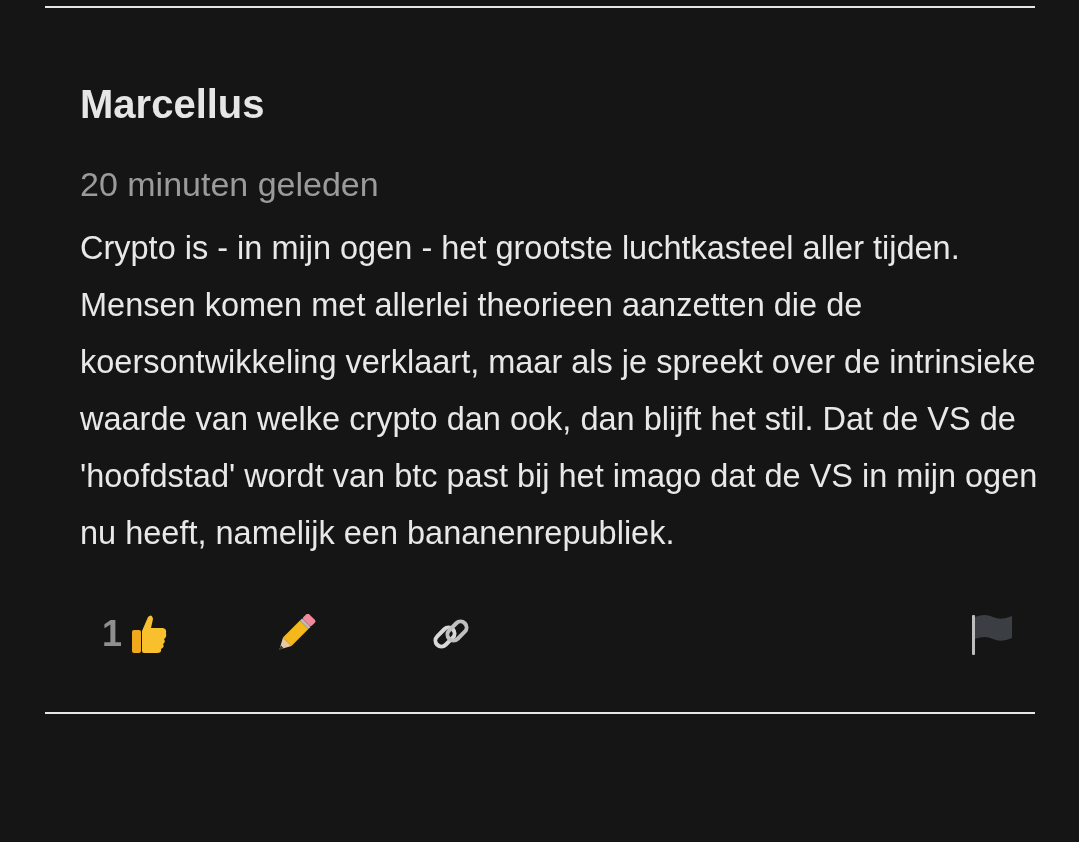 This screenshot has width=1079, height=842. Describe the element at coordinates (149, 634) in the screenshot. I see `thumbs-up-icon` at that location.